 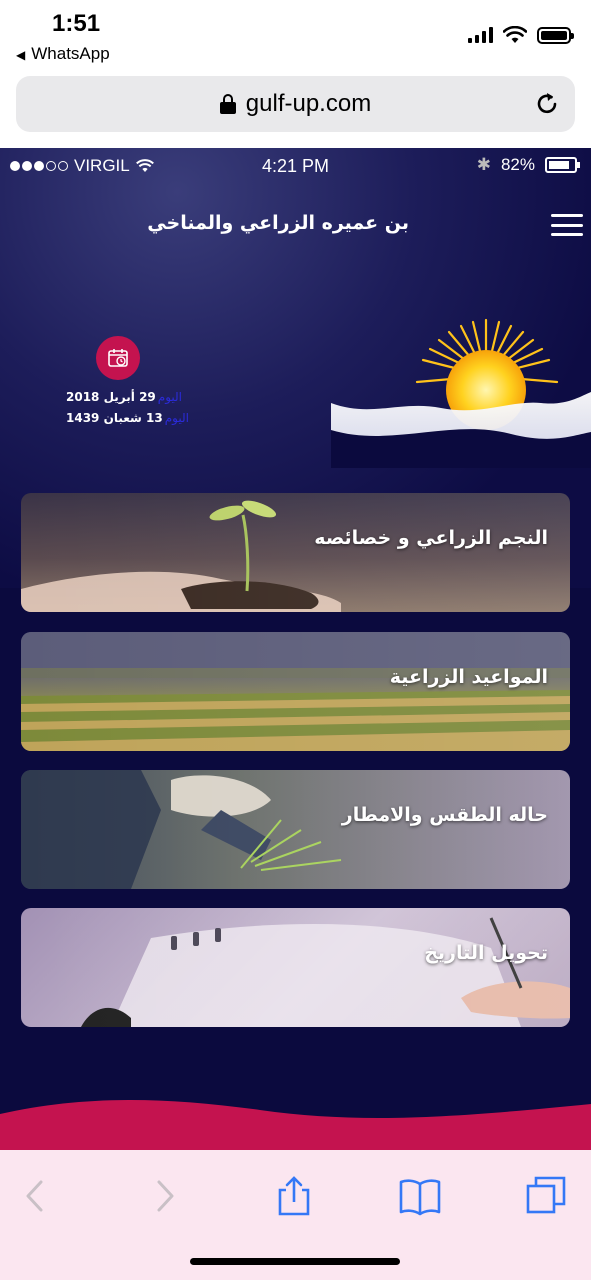 I want to click on home-indicator, so click(x=295, y=1261).